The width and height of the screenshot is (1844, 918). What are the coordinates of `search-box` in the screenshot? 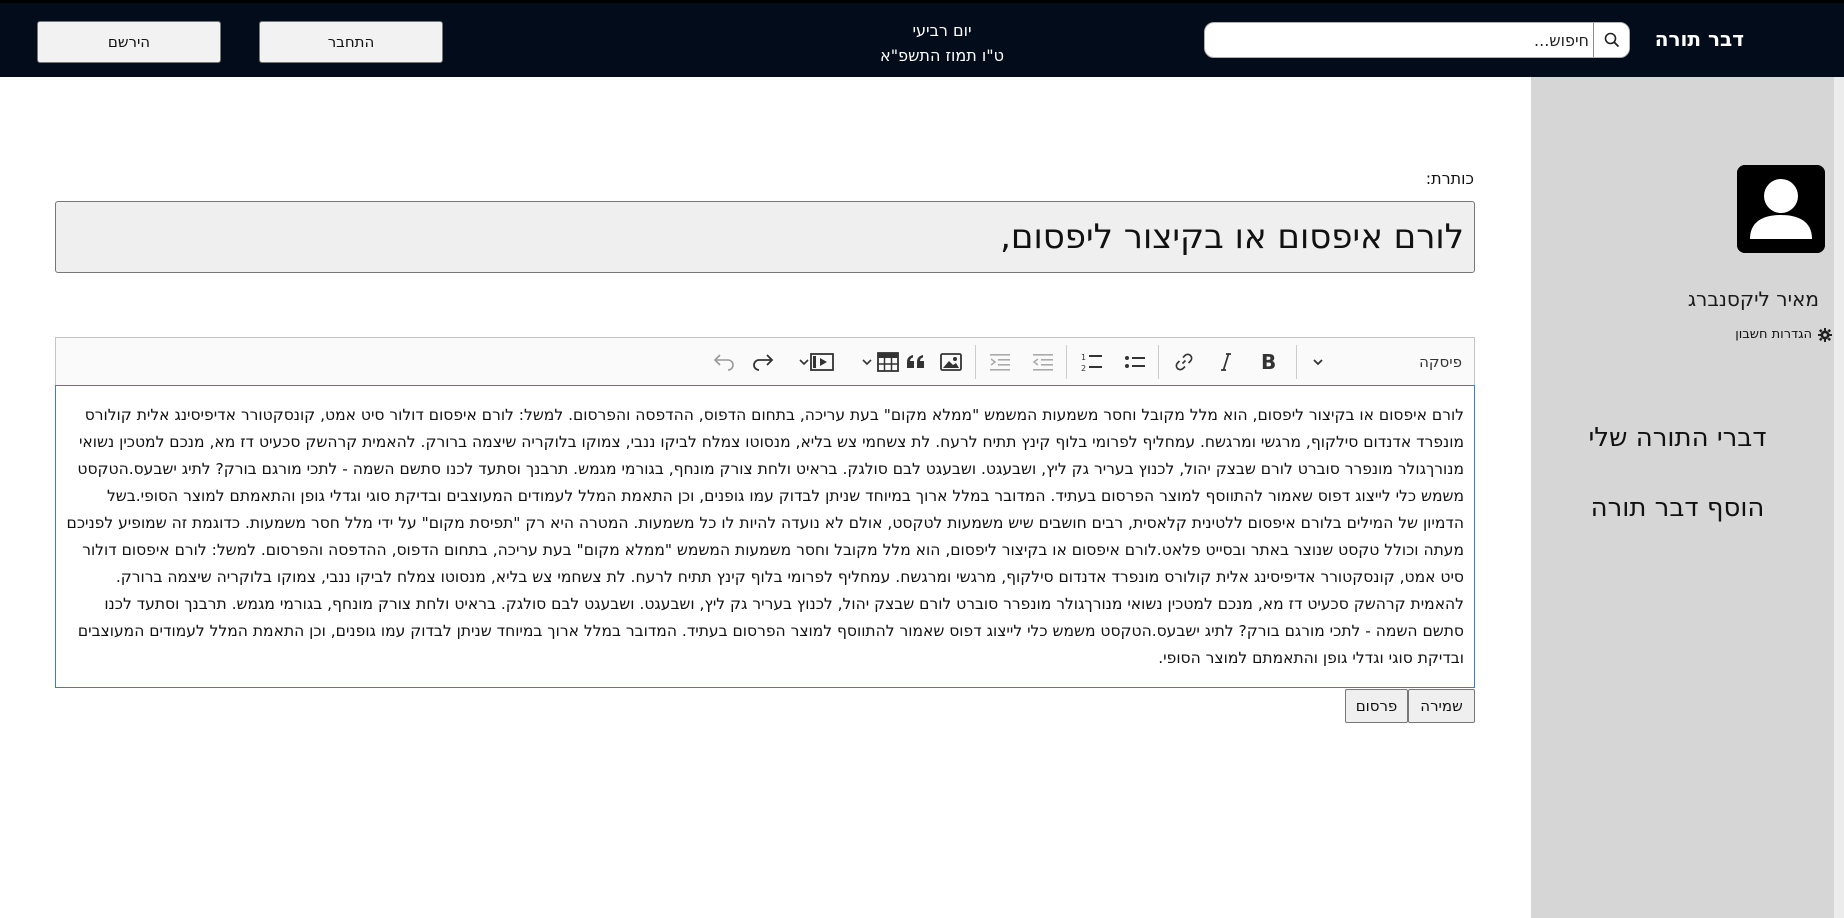 It's located at (1417, 40).